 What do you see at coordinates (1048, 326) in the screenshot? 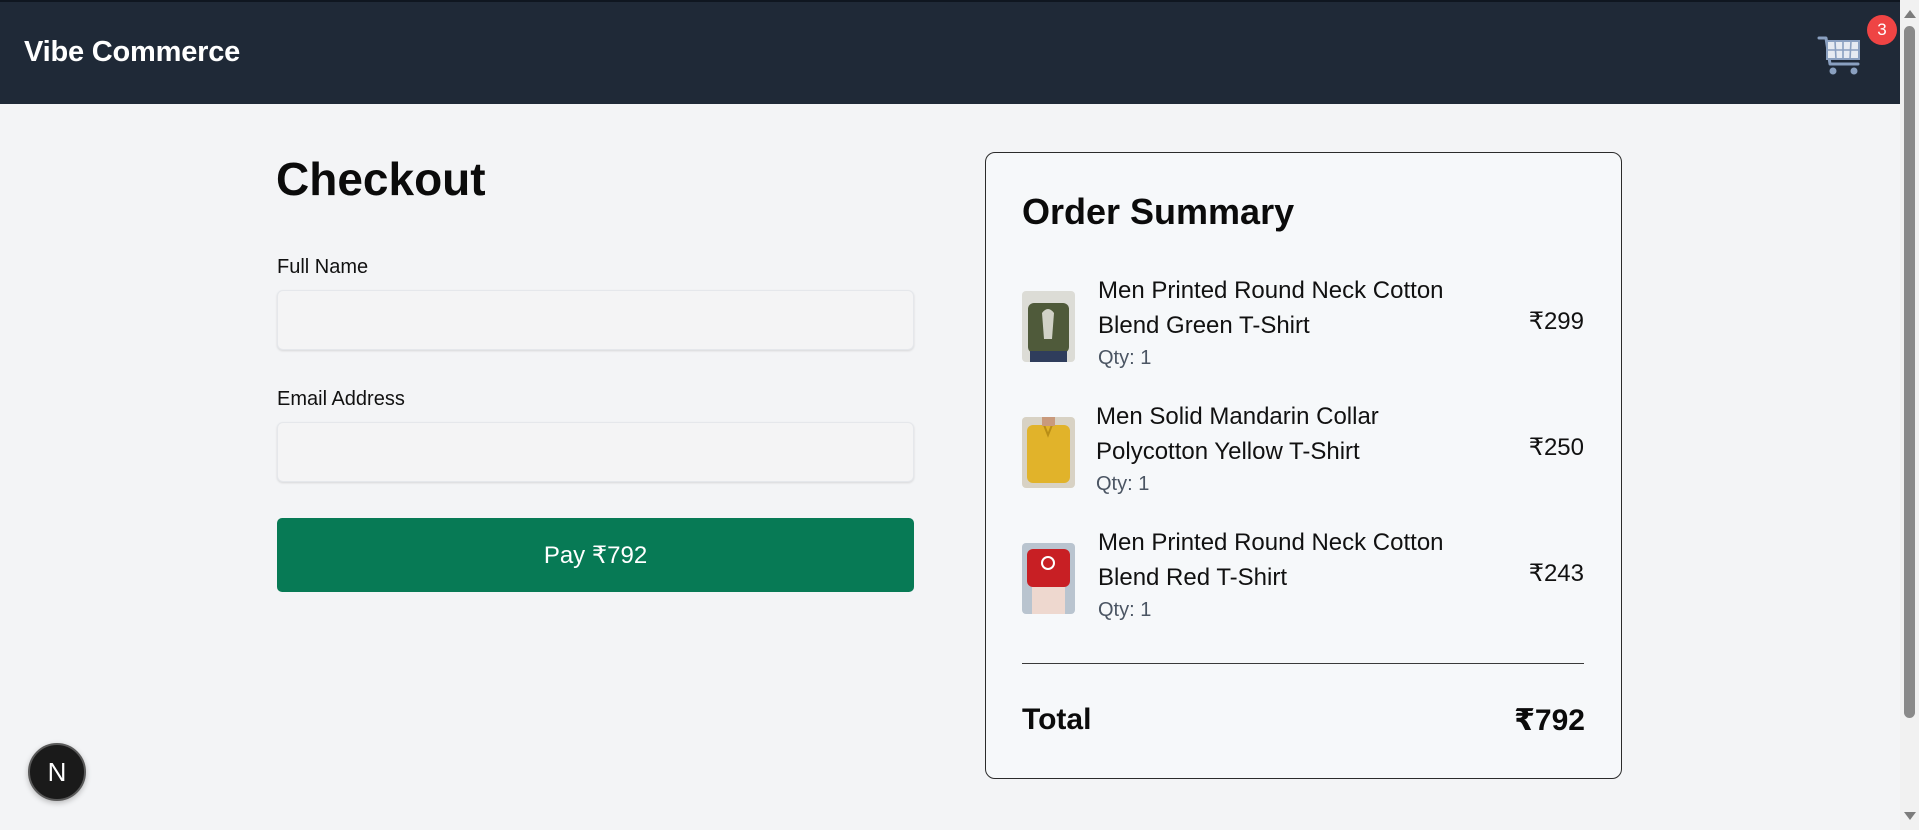
I see `product-thumbnail-green-tshirt` at bounding box center [1048, 326].